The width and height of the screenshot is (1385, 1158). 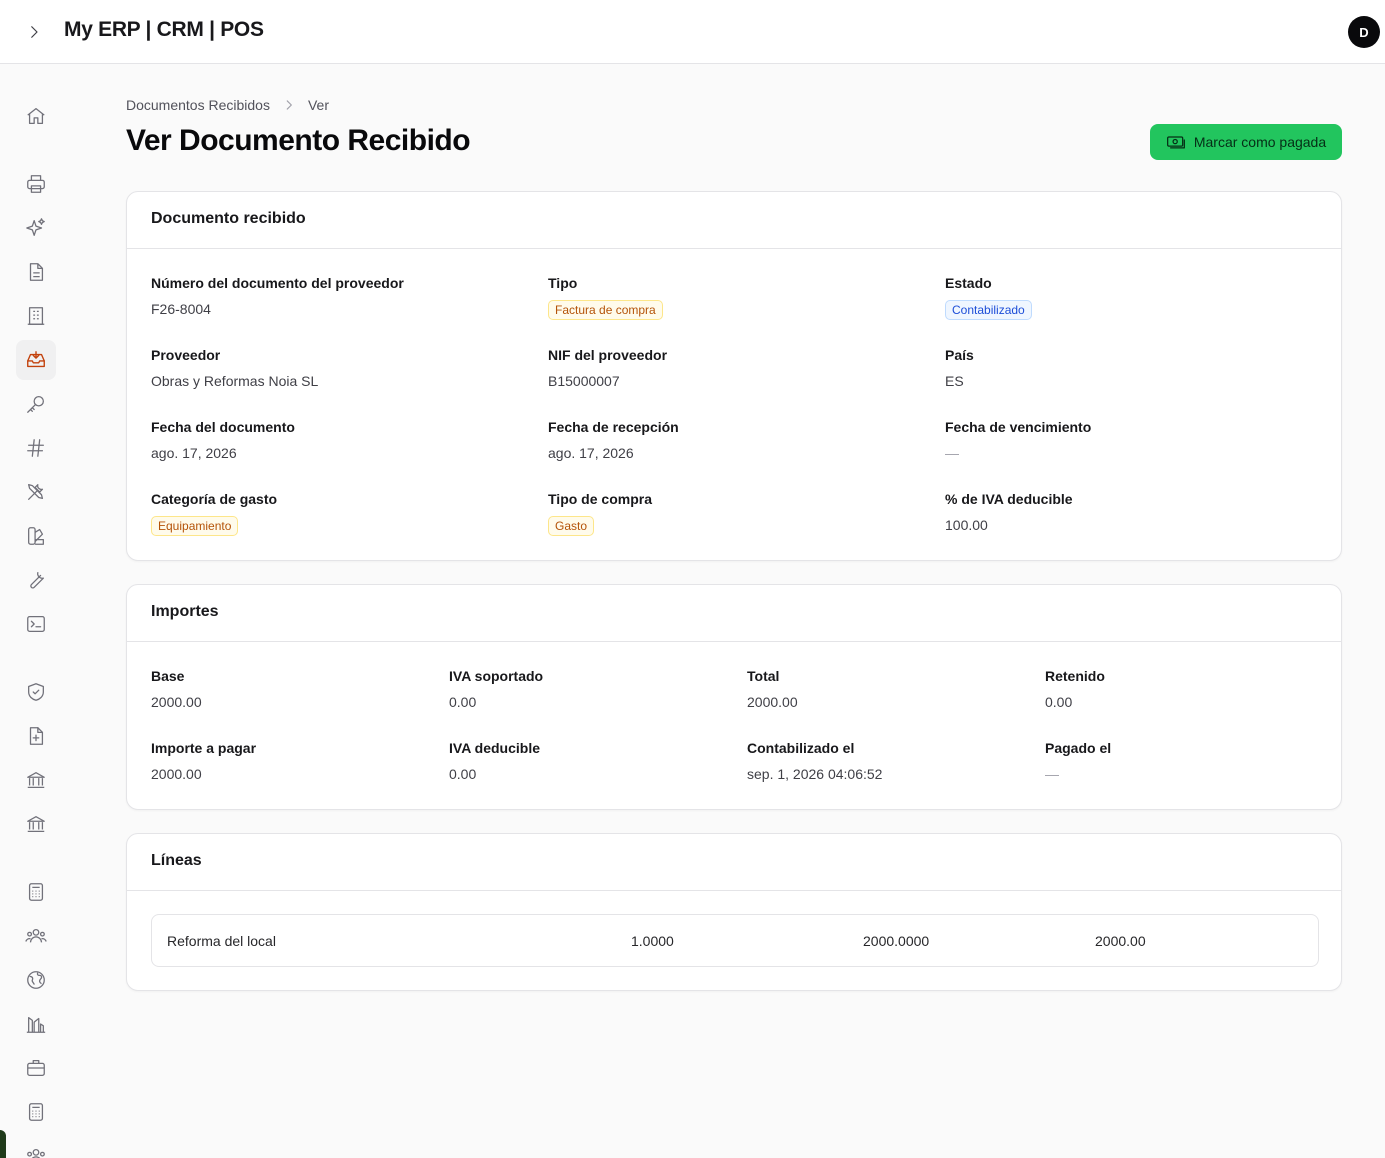 I want to click on field-reception-date: Fecha de recepción ago. 17, 2026, so click(x=613, y=440).